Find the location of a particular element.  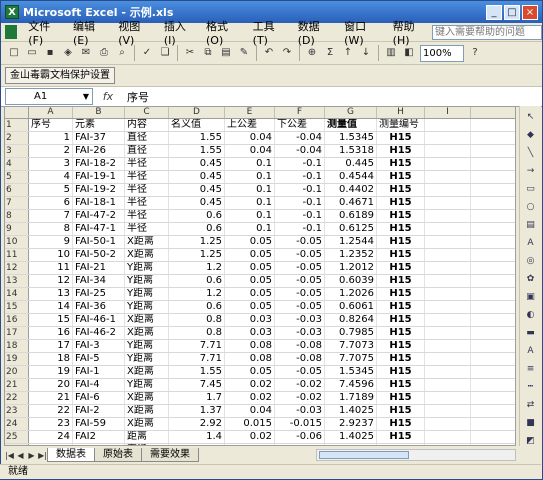

column-header: F is located at coordinates (300, 112).